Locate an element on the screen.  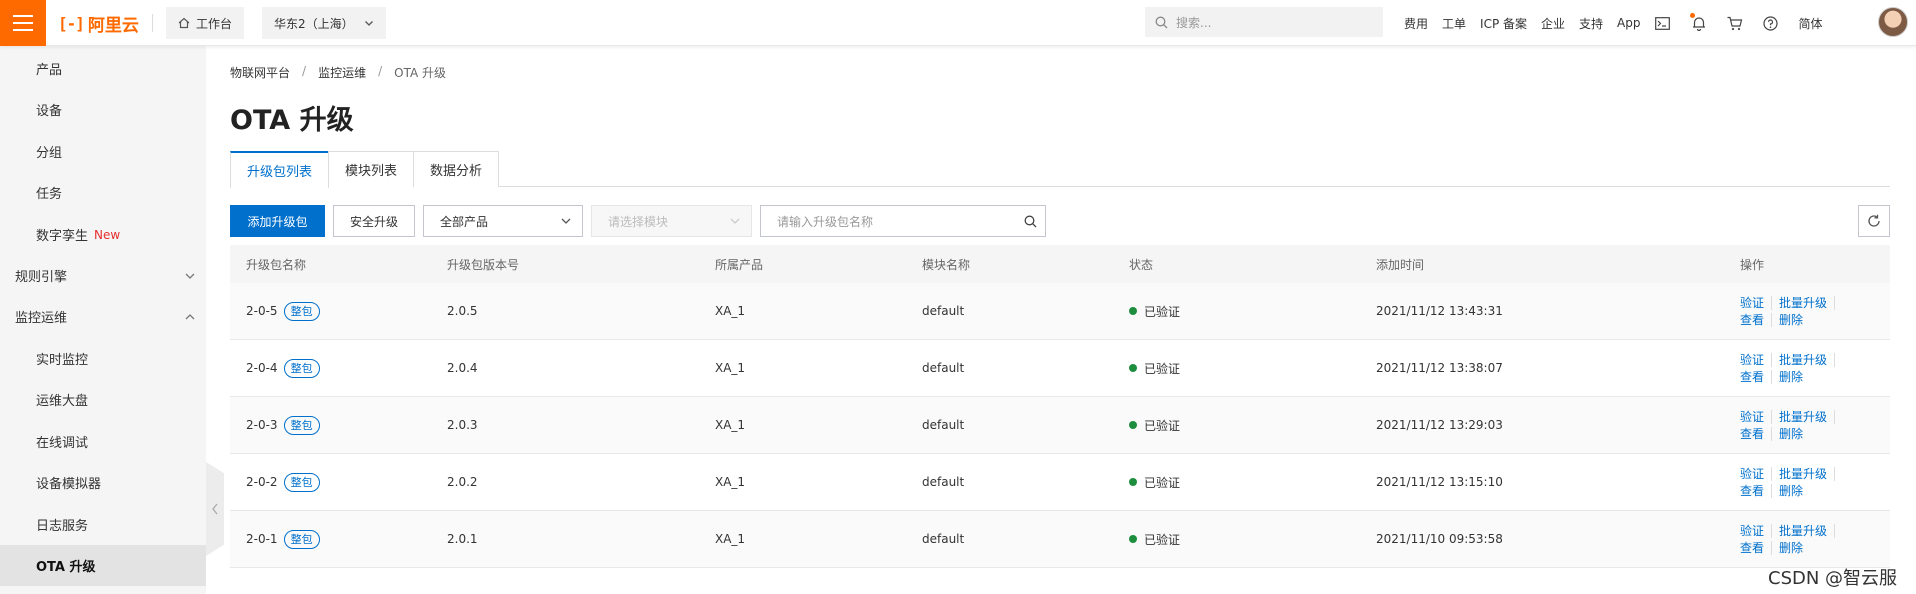
link-tickets: 工单 is located at coordinates (1454, 23).